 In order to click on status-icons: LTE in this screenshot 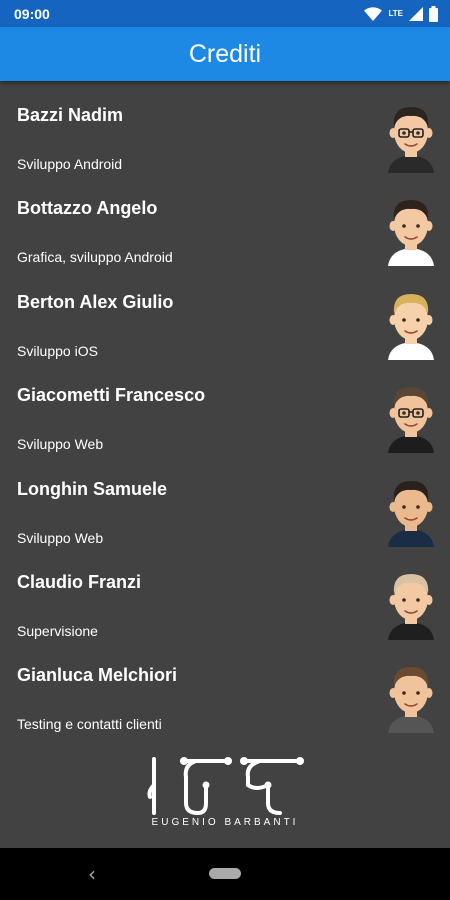, I will do `click(401, 14)`.